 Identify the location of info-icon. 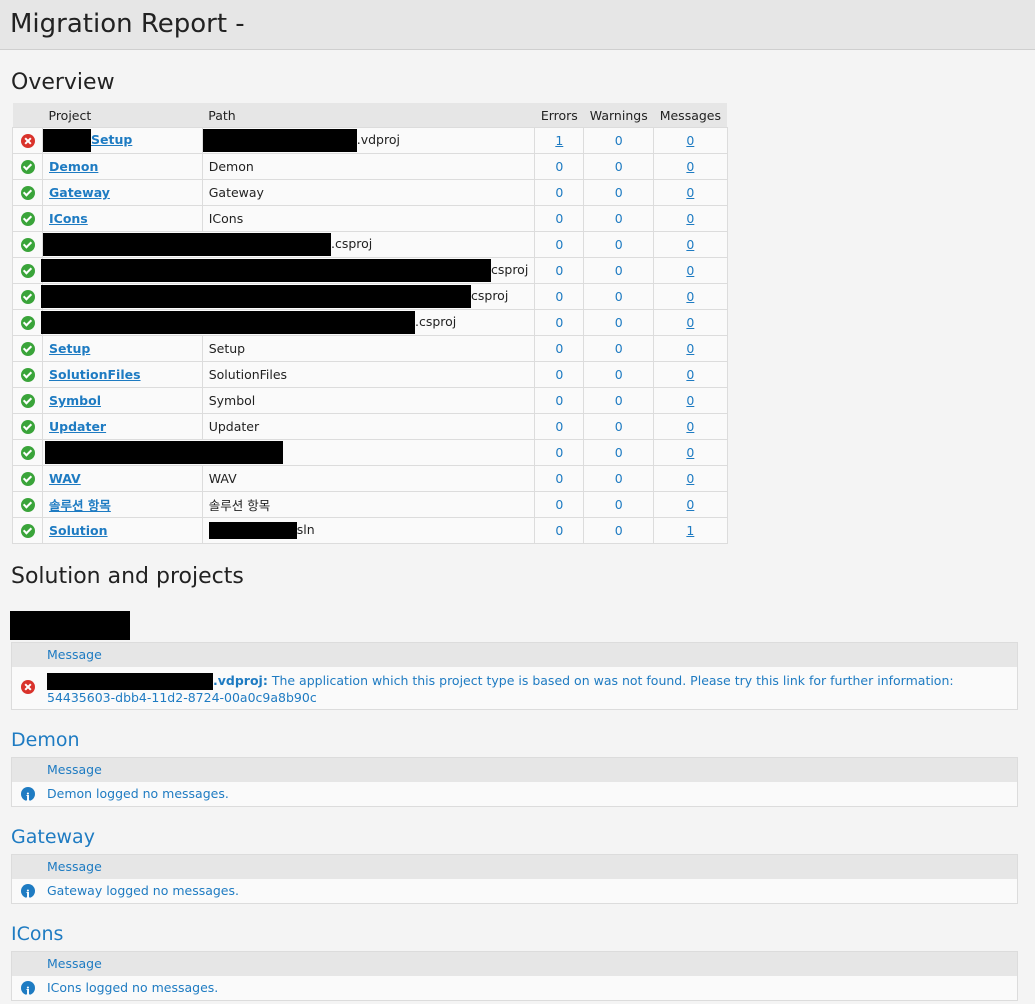
(28, 895).